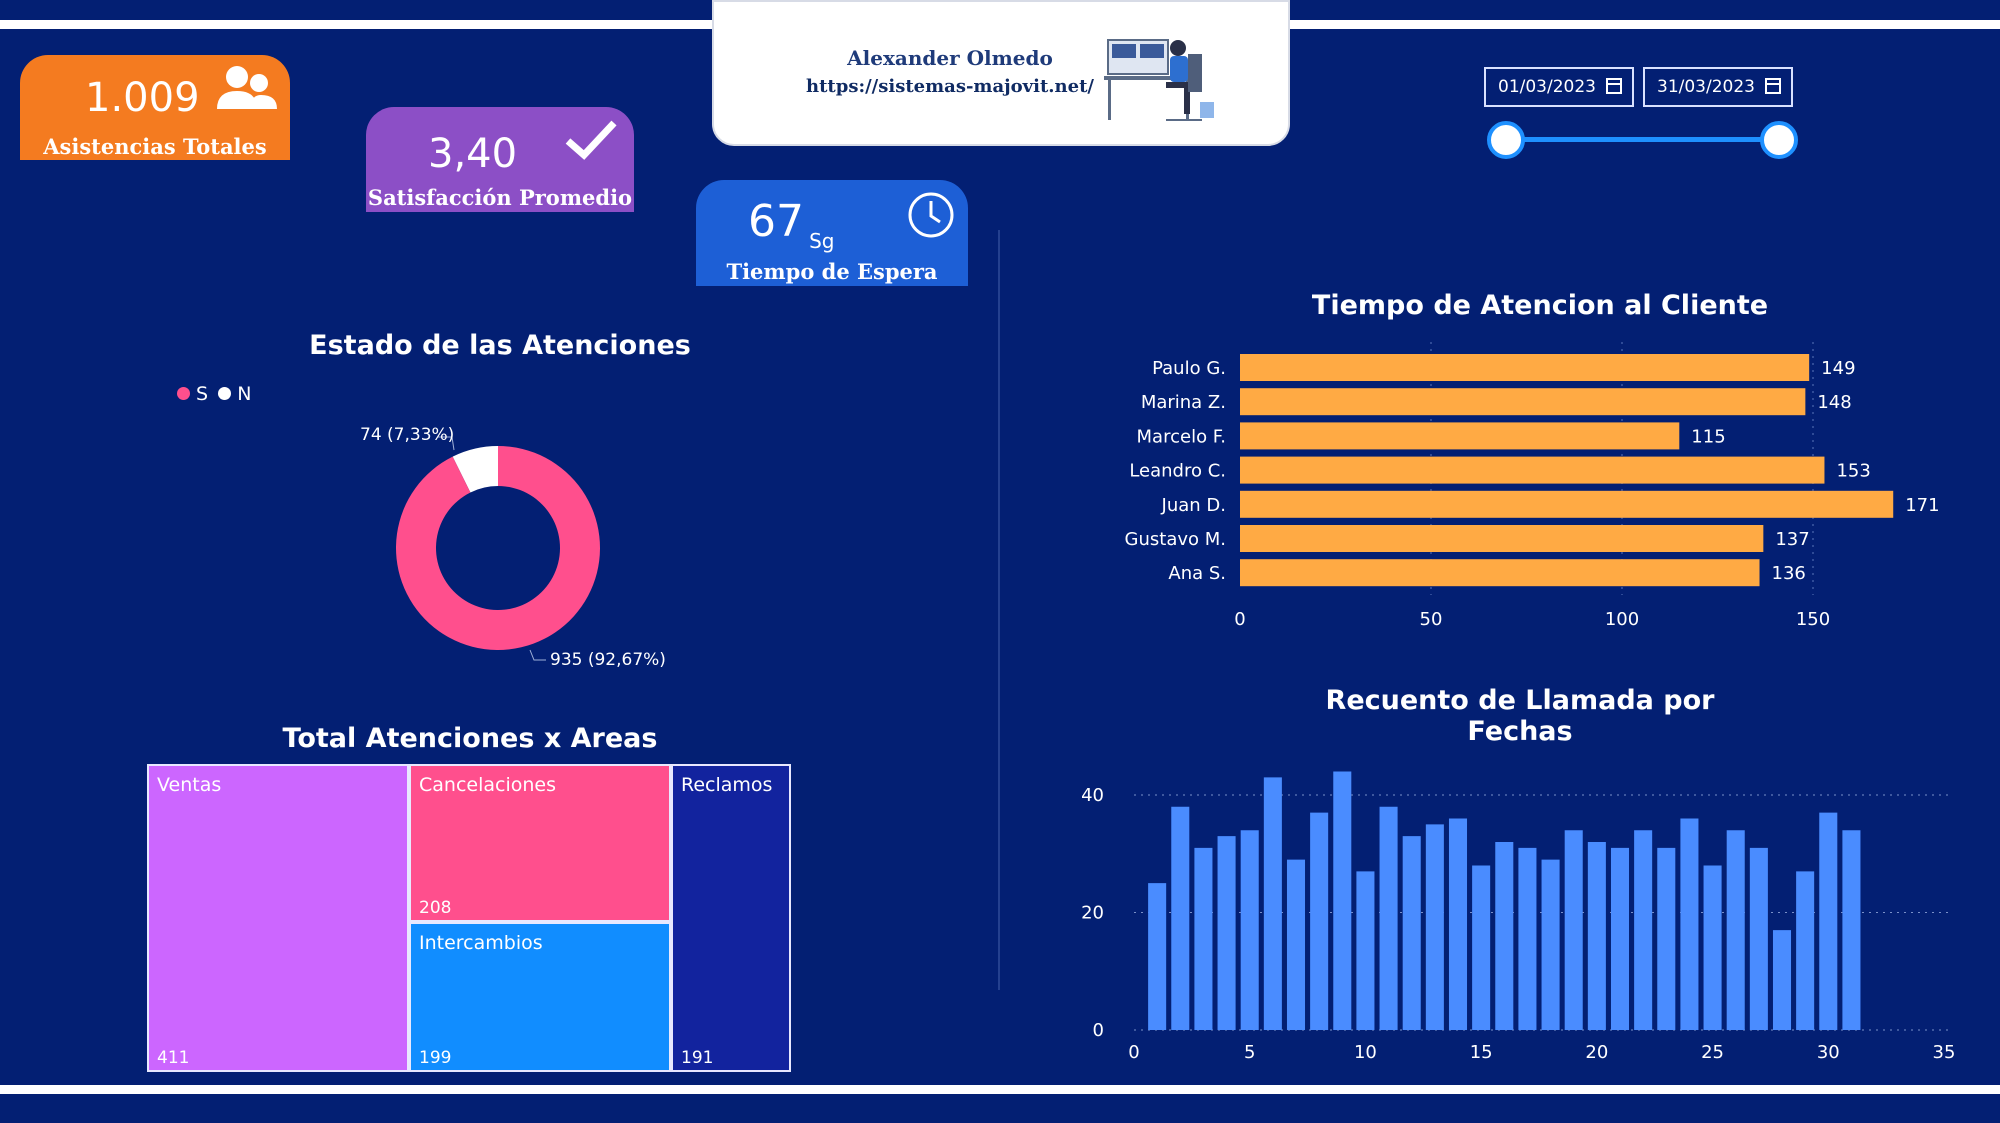 Image resolution: width=2000 pixels, height=1123 pixels. I want to click on legend-label-s: S, so click(202, 394).